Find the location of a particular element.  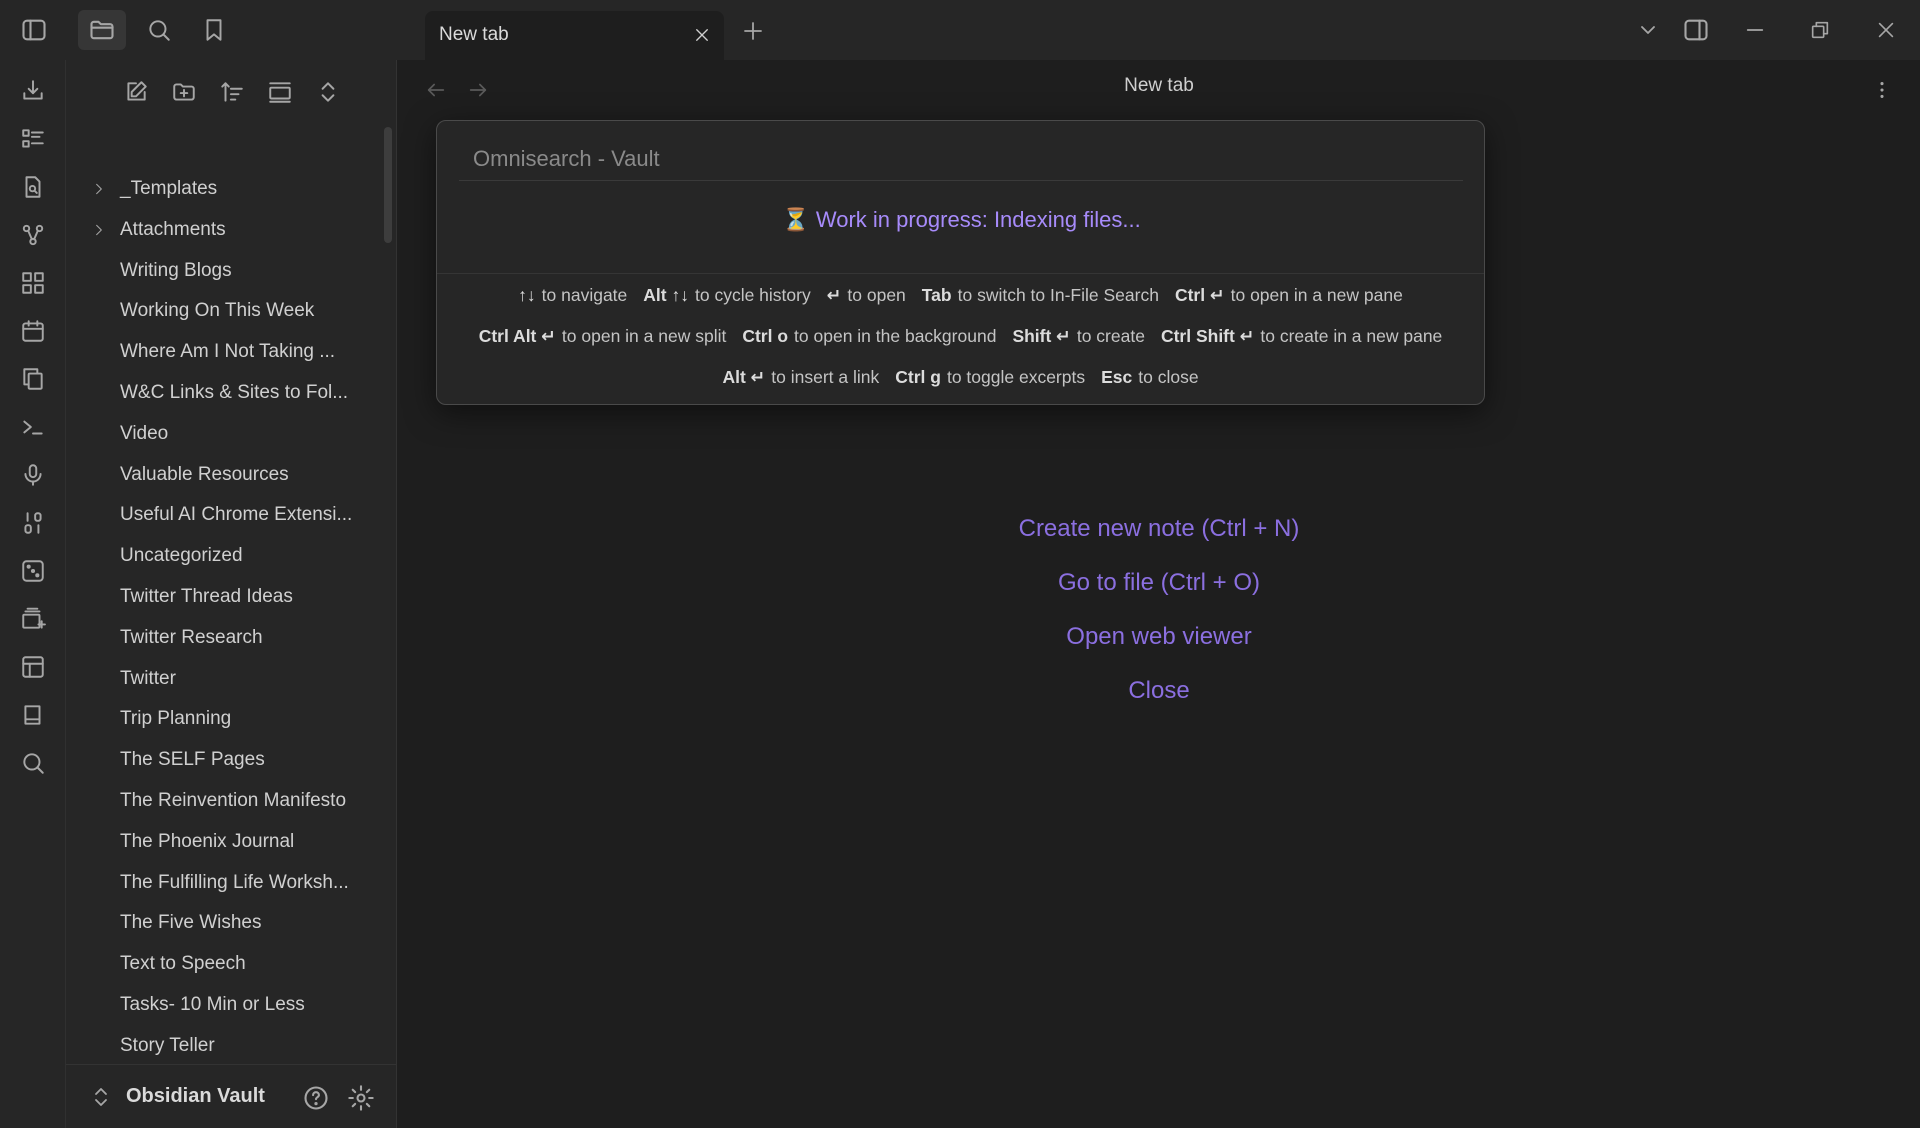

file-item: Uncategorized is located at coordinates (181, 556).